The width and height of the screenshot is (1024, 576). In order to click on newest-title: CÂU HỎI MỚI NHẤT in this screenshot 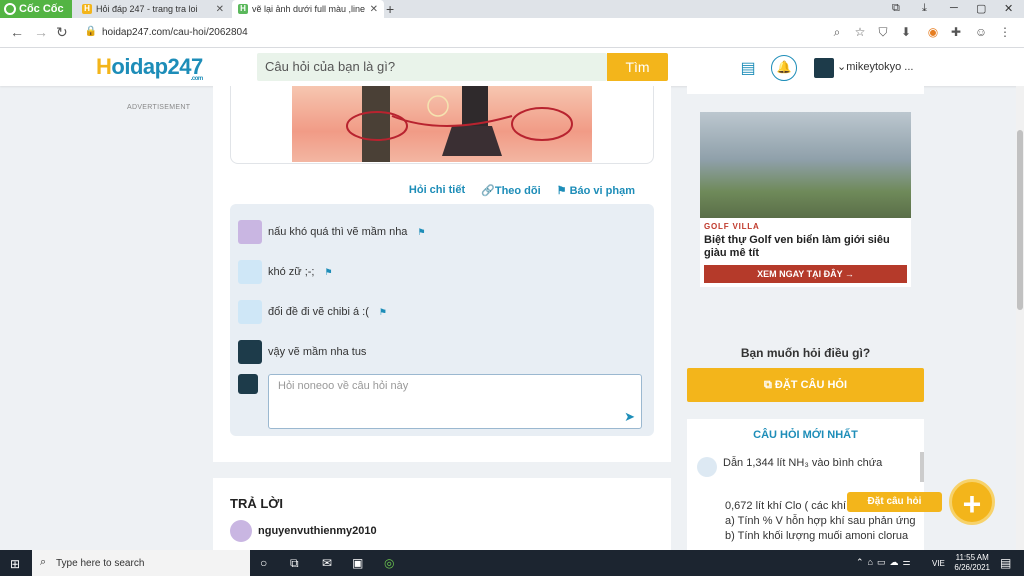, I will do `click(805, 435)`.